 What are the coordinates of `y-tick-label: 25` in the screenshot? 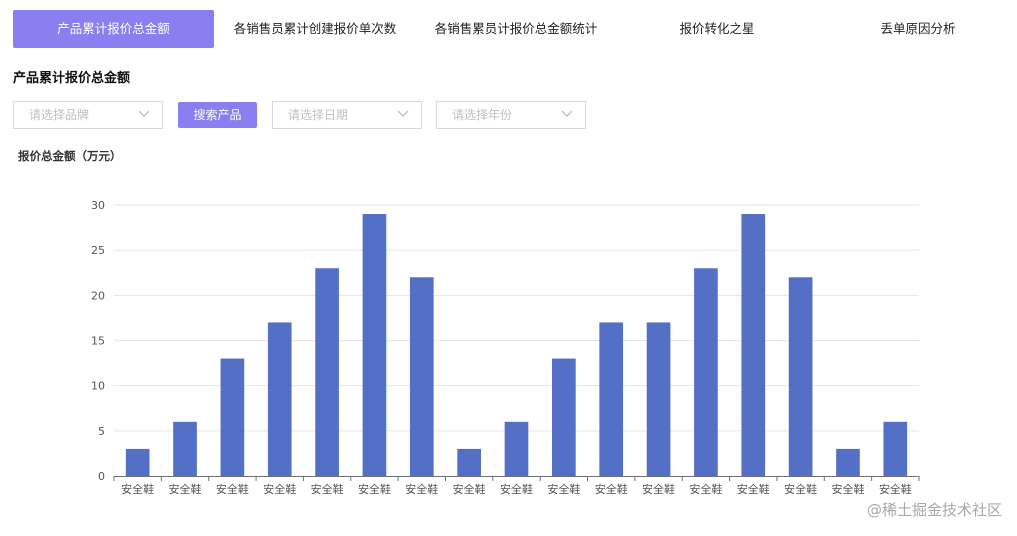 It's located at (98, 250).